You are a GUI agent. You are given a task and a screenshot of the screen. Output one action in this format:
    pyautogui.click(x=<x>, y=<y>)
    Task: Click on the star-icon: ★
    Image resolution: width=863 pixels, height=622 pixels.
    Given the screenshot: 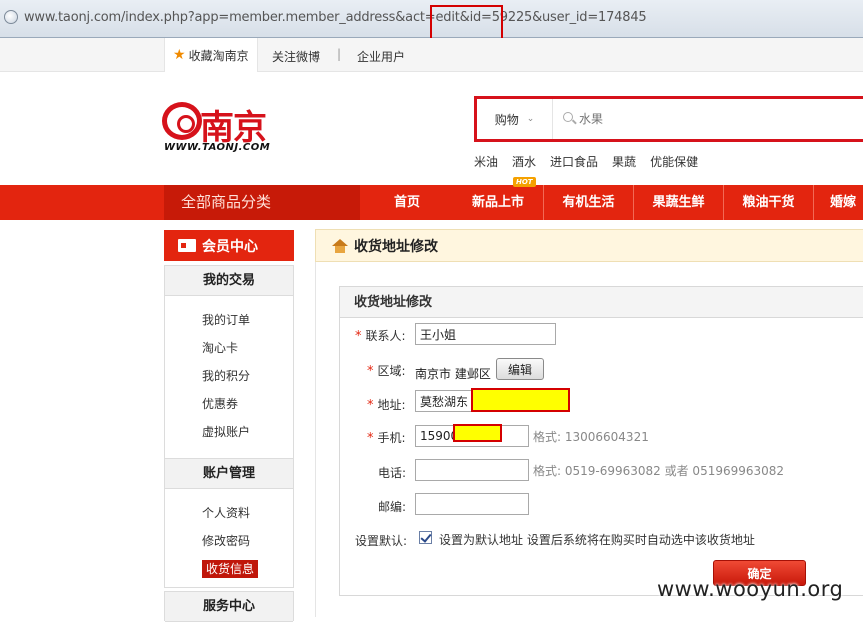 What is the action you would take?
    pyautogui.click(x=179, y=55)
    